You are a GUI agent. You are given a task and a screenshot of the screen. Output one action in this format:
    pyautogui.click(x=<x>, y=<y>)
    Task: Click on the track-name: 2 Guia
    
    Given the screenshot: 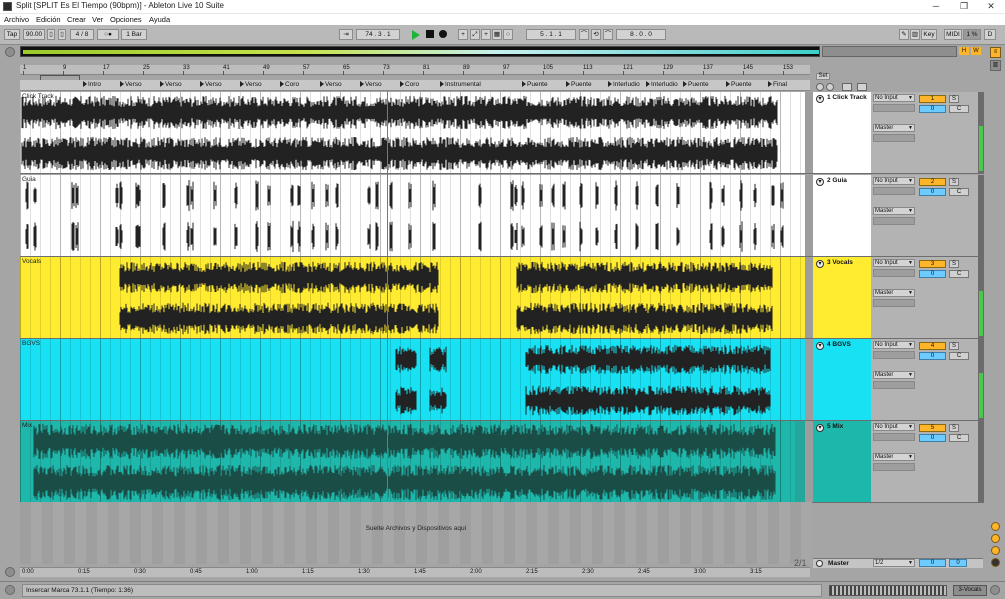 What is the action you would take?
    pyautogui.click(x=837, y=180)
    